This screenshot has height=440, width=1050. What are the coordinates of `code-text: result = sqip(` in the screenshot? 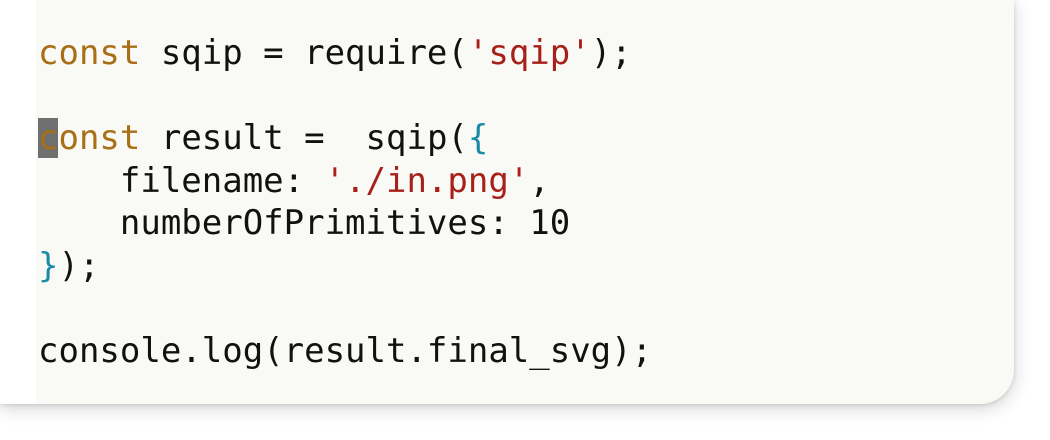 It's located at (304, 138).